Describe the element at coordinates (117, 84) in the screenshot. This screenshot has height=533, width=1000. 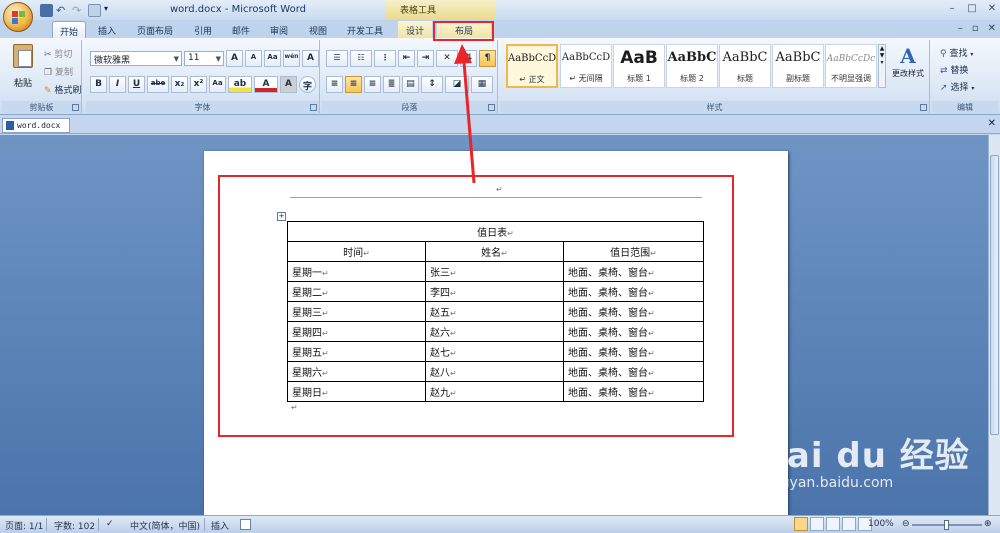
I see `italic-button: I` at that location.